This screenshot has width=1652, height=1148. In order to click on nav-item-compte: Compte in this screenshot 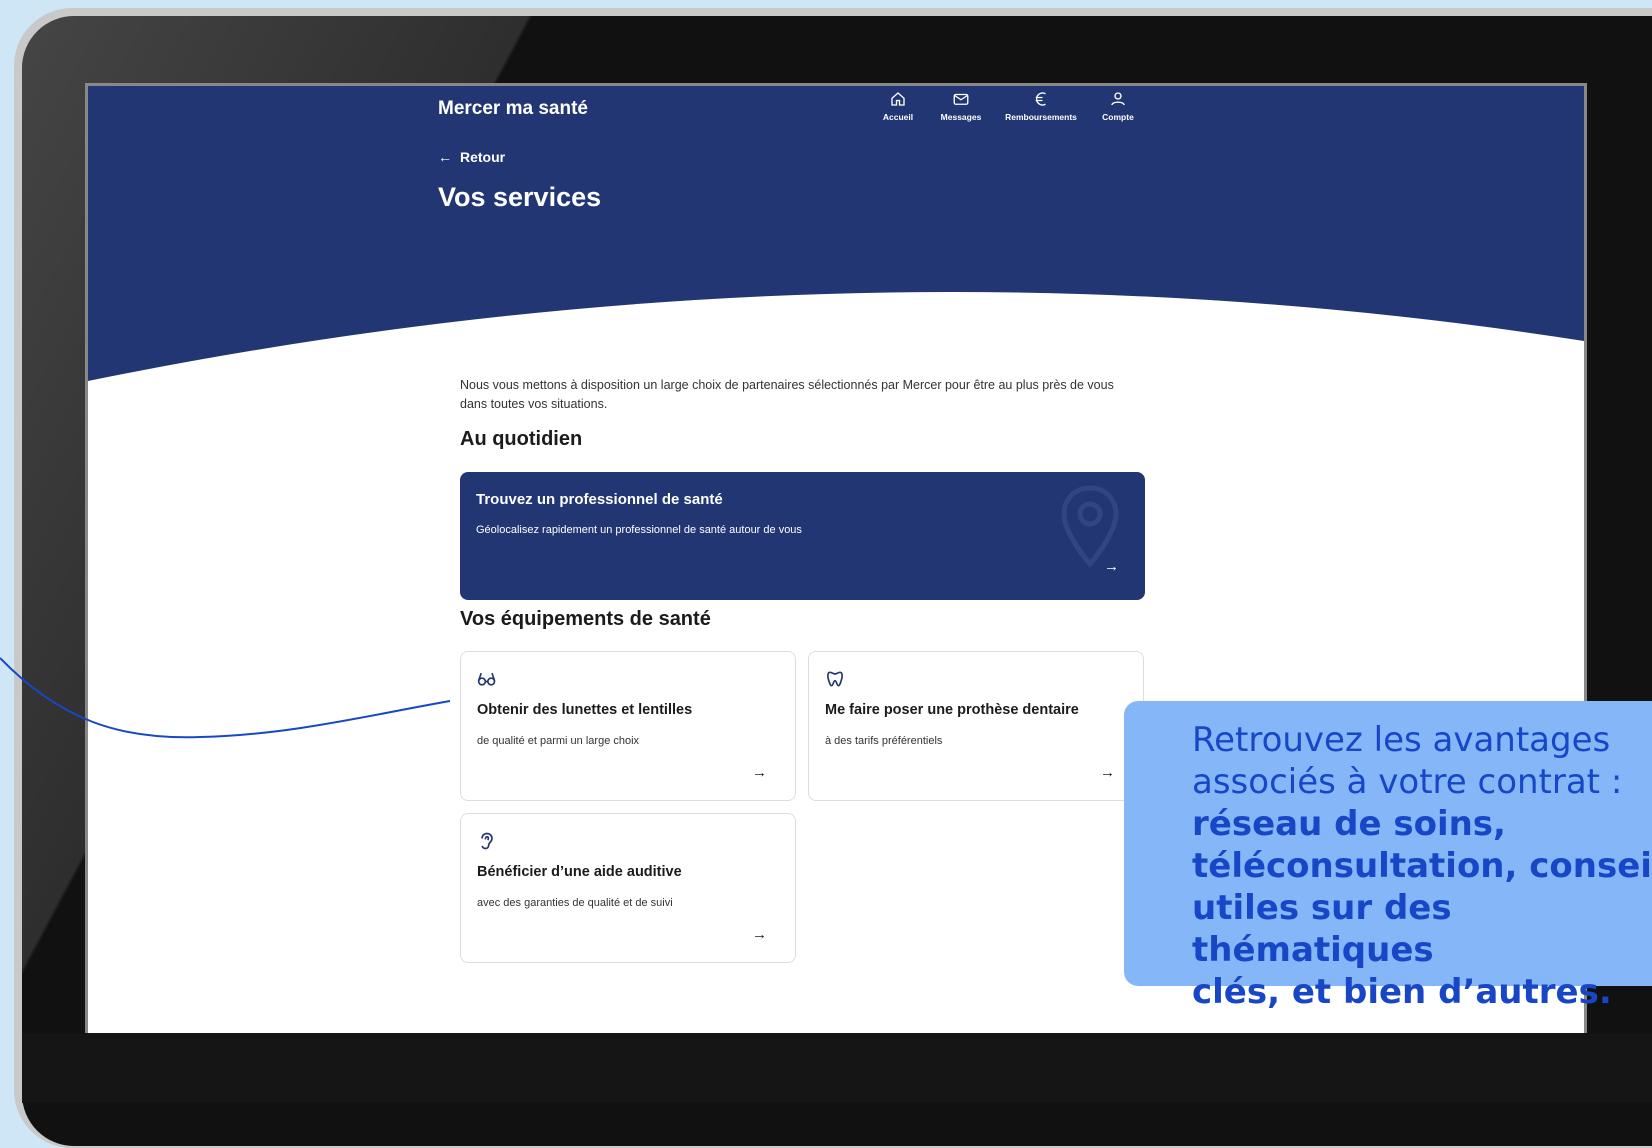, I will do `click(1118, 106)`.